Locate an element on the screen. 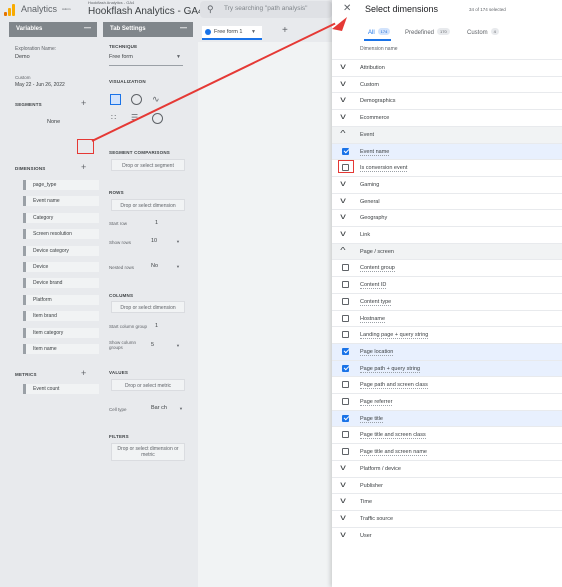 Image resolution: width=562 pixels, height=587 pixels. line-viz-icon: ∿ is located at coordinates (156, 99).